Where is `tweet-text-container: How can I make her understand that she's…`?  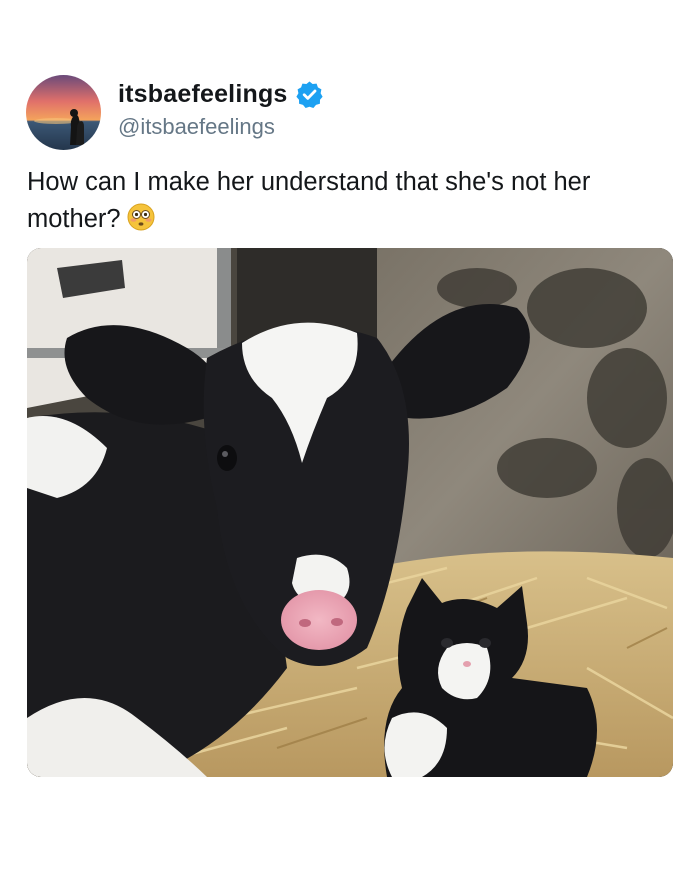
tweet-text-container: How can I make her understand that she's… is located at coordinates (347, 203).